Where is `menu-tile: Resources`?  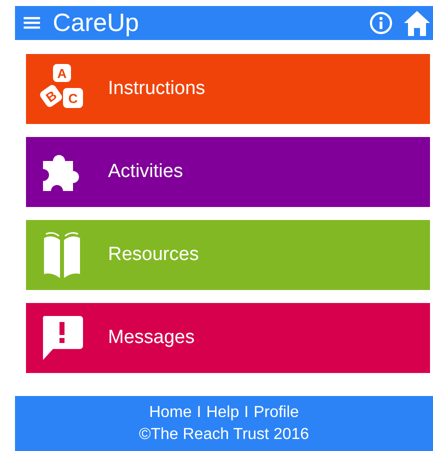
menu-tile: Resources is located at coordinates (228, 255).